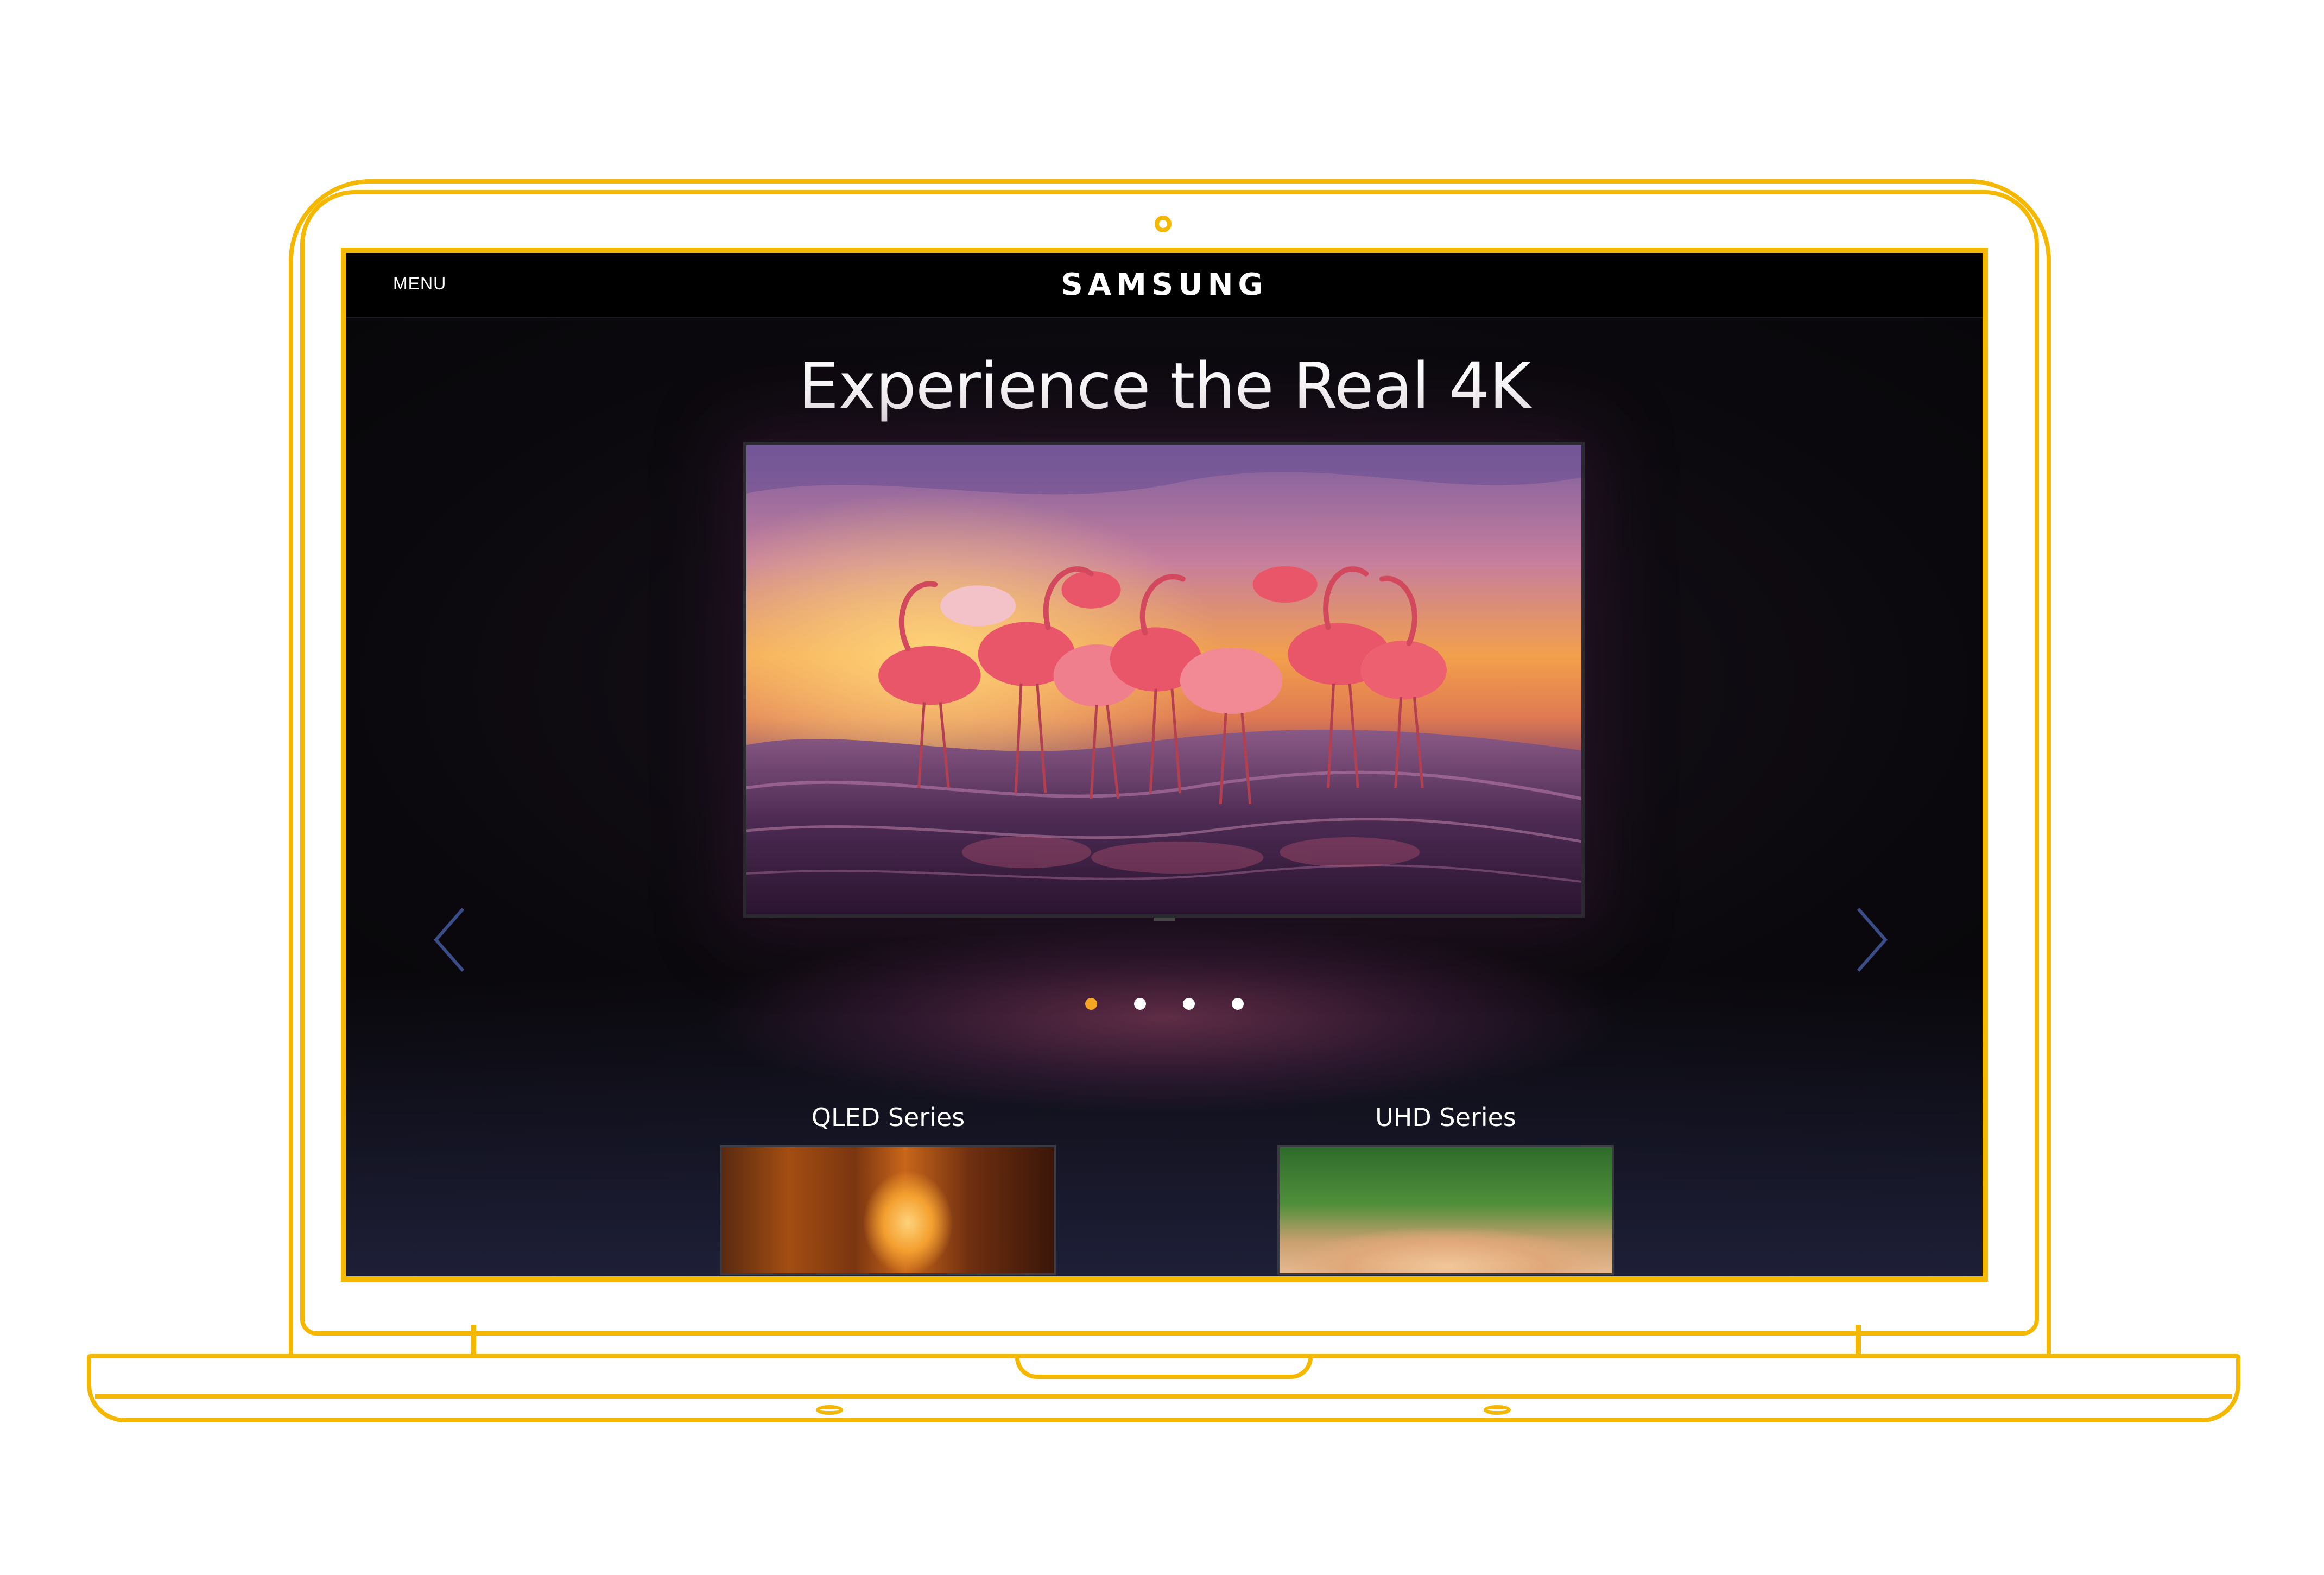  Describe the element at coordinates (1498, 1410) in the screenshot. I see `laptop-foot-right` at that location.